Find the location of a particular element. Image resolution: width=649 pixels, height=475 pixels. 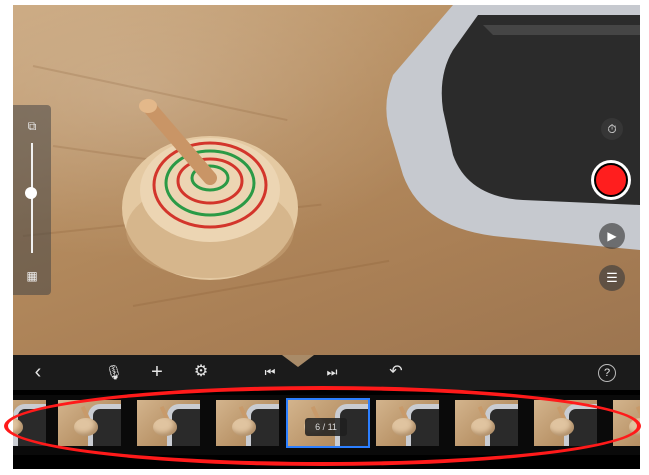

clip-counter: 6 / 11 is located at coordinates (326, 427).